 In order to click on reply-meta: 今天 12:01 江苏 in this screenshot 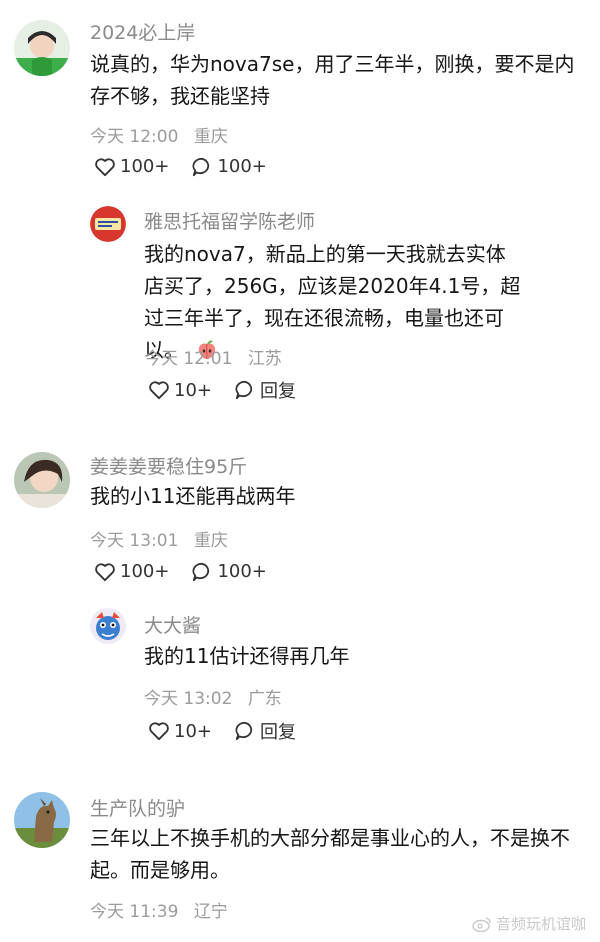, I will do `click(218, 356)`.